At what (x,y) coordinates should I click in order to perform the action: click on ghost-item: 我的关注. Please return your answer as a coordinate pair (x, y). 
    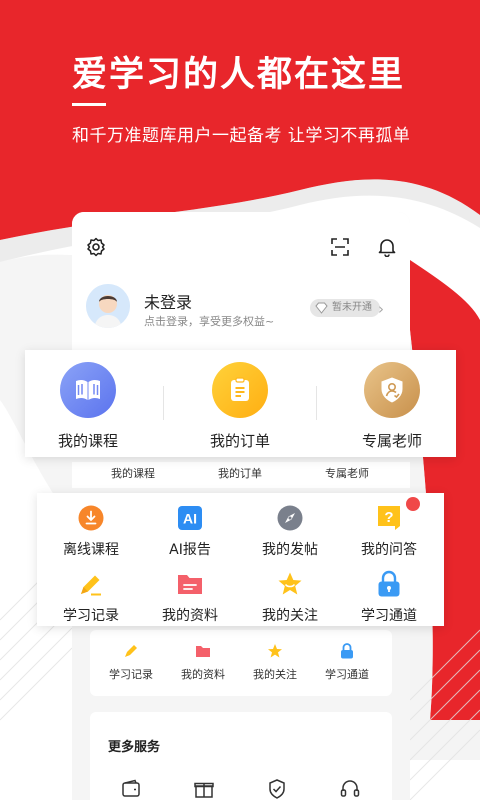
    Looking at the image, I should click on (275, 662).